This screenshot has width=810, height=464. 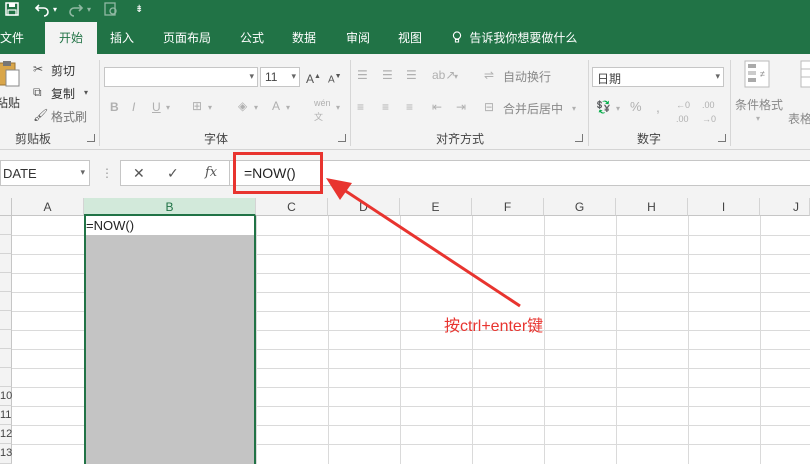 What do you see at coordinates (494, 326) in the screenshot?
I see `annotation-text: 按ctrl+enter键` at bounding box center [494, 326].